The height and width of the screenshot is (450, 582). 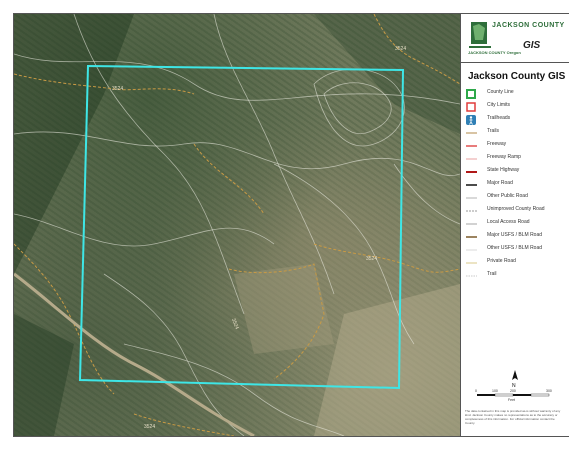 I want to click on legend-label: Trails, so click(x=493, y=131).